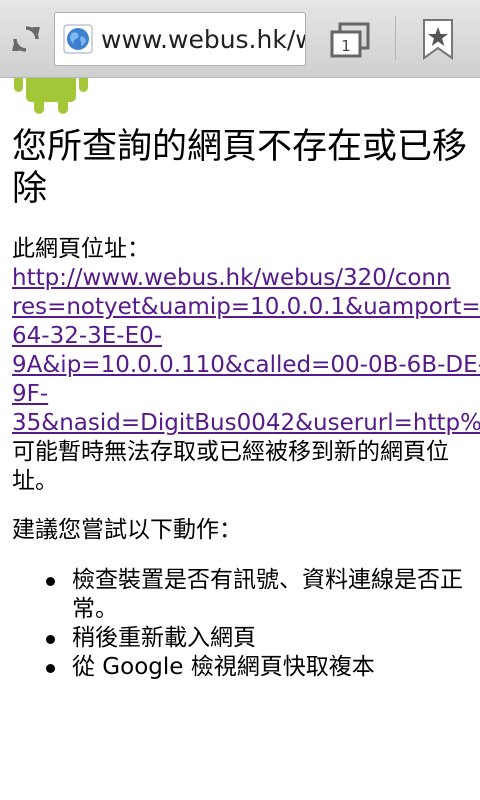 The width and height of the screenshot is (480, 800). I want to click on tabs-button: 1, so click(351, 40).